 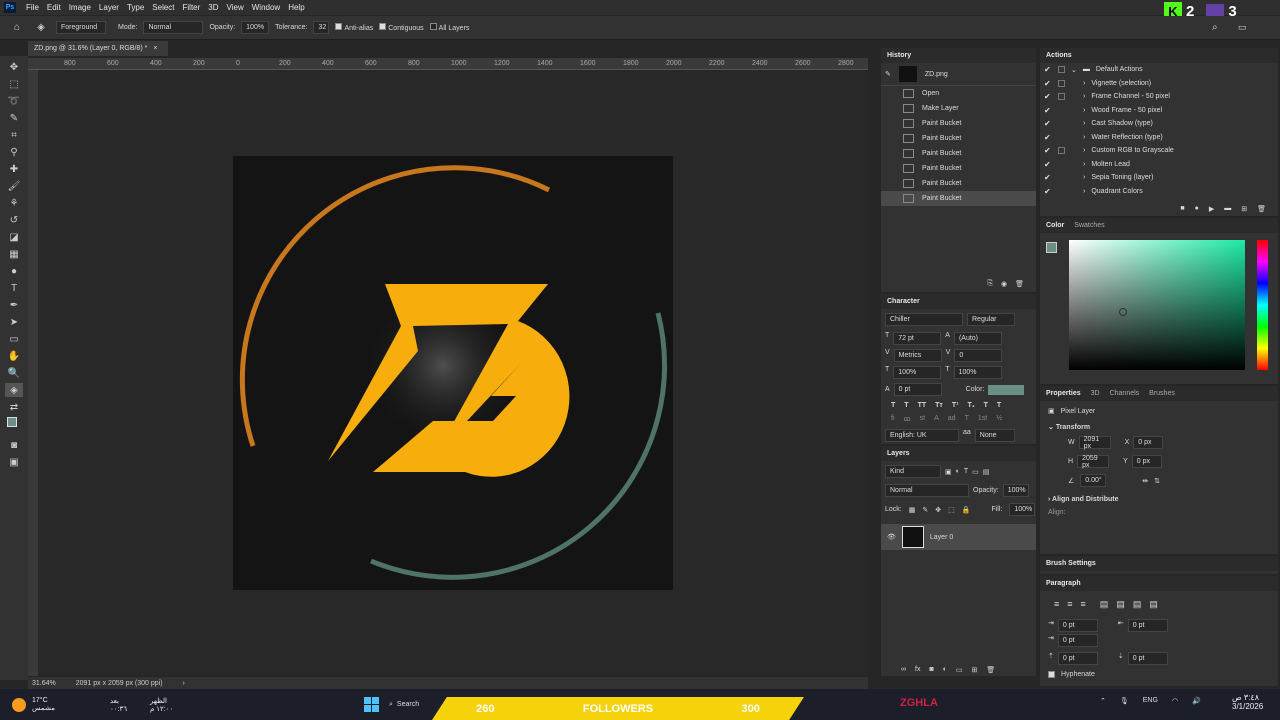 I want to click on hyphenate-checkbox, so click(x=1051, y=674).